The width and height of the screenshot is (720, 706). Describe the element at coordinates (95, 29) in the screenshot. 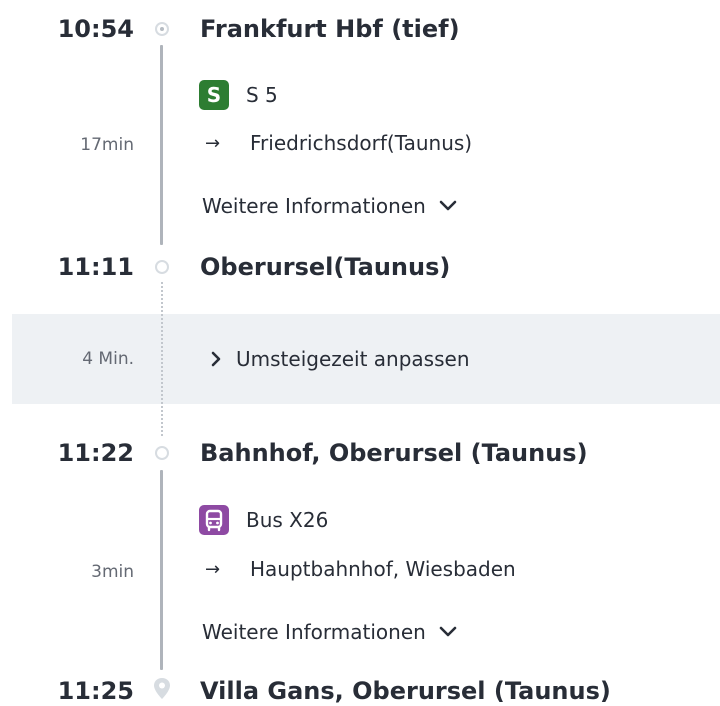

I see `departure-time-1: 10:54` at that location.